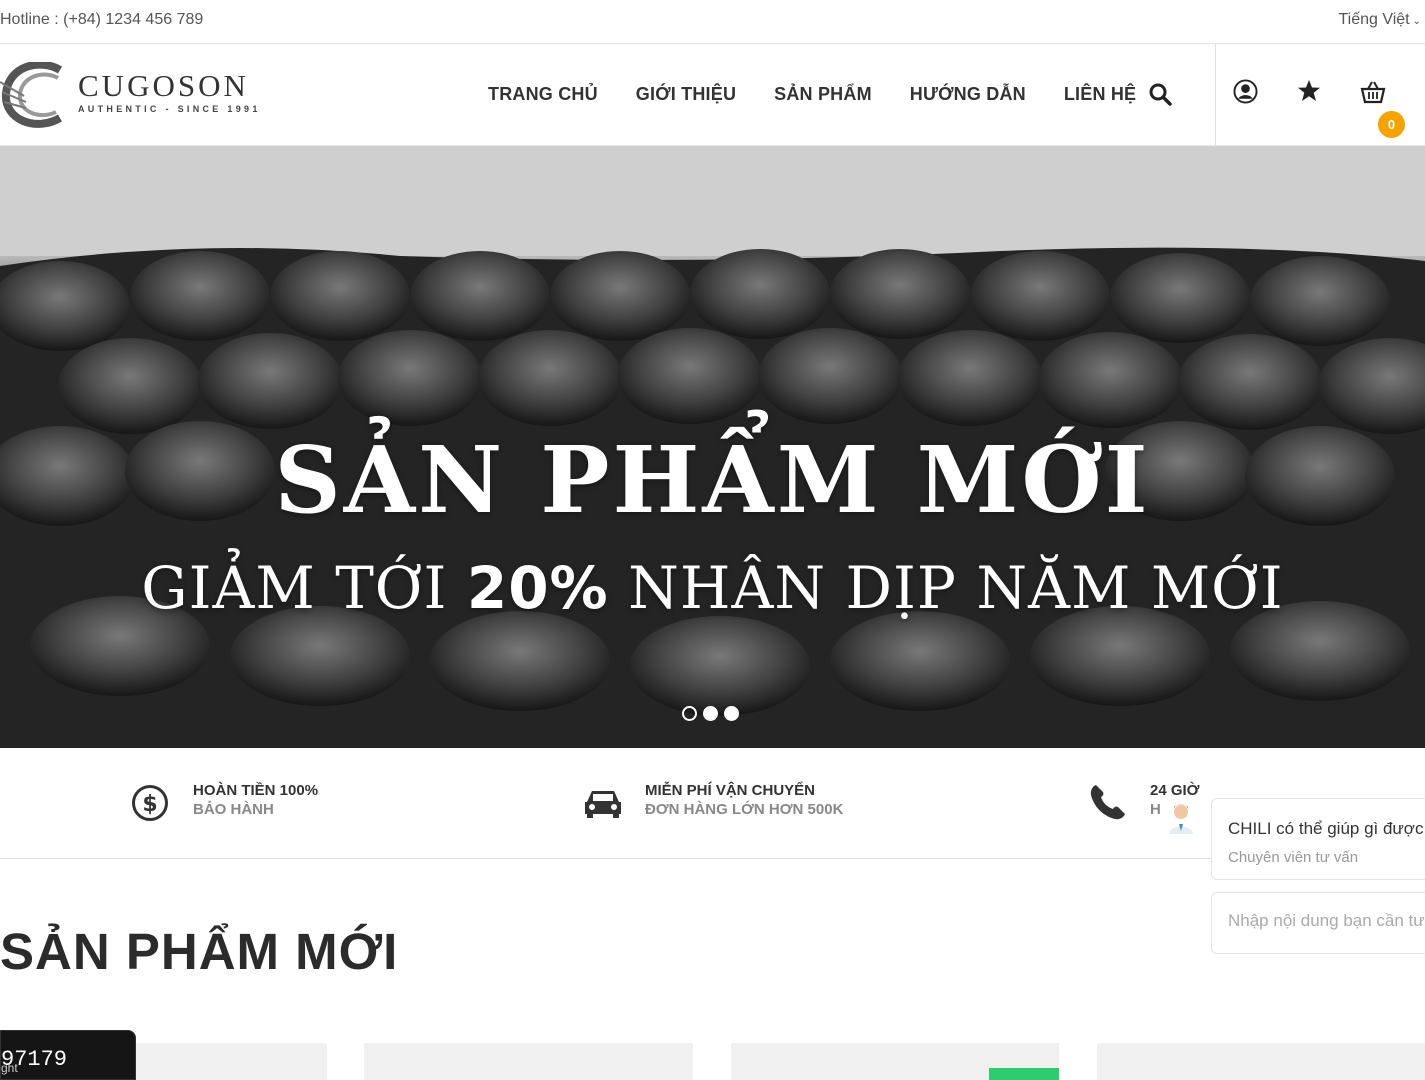 The image size is (1425, 1080). I want to click on cart-icon, so click(1373, 94).